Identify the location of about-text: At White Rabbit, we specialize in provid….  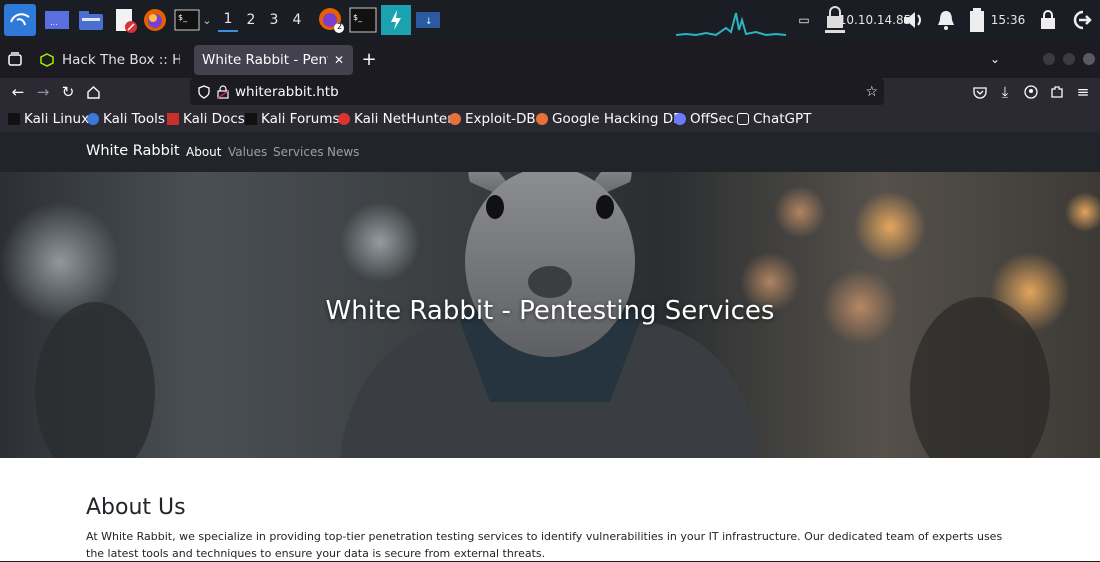
(544, 545).